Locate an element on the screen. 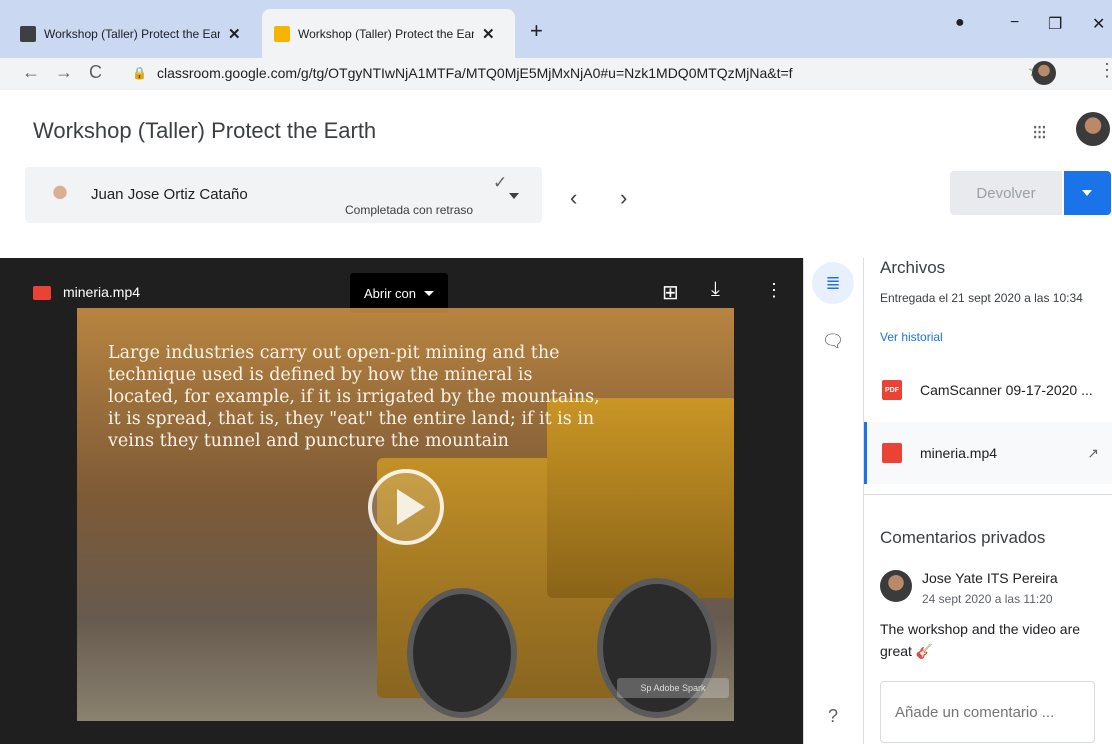  new-tab-button: + is located at coordinates (536, 31).